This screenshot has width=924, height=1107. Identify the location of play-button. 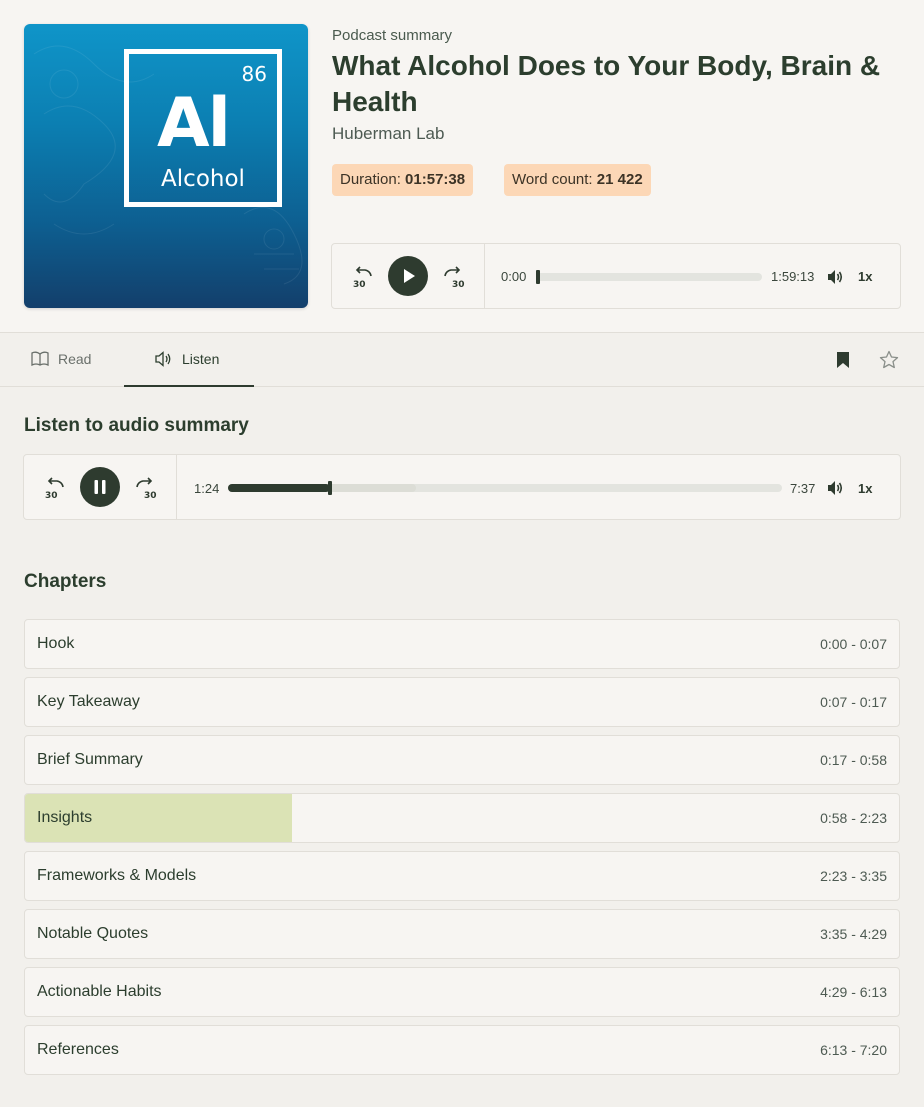
(408, 276).